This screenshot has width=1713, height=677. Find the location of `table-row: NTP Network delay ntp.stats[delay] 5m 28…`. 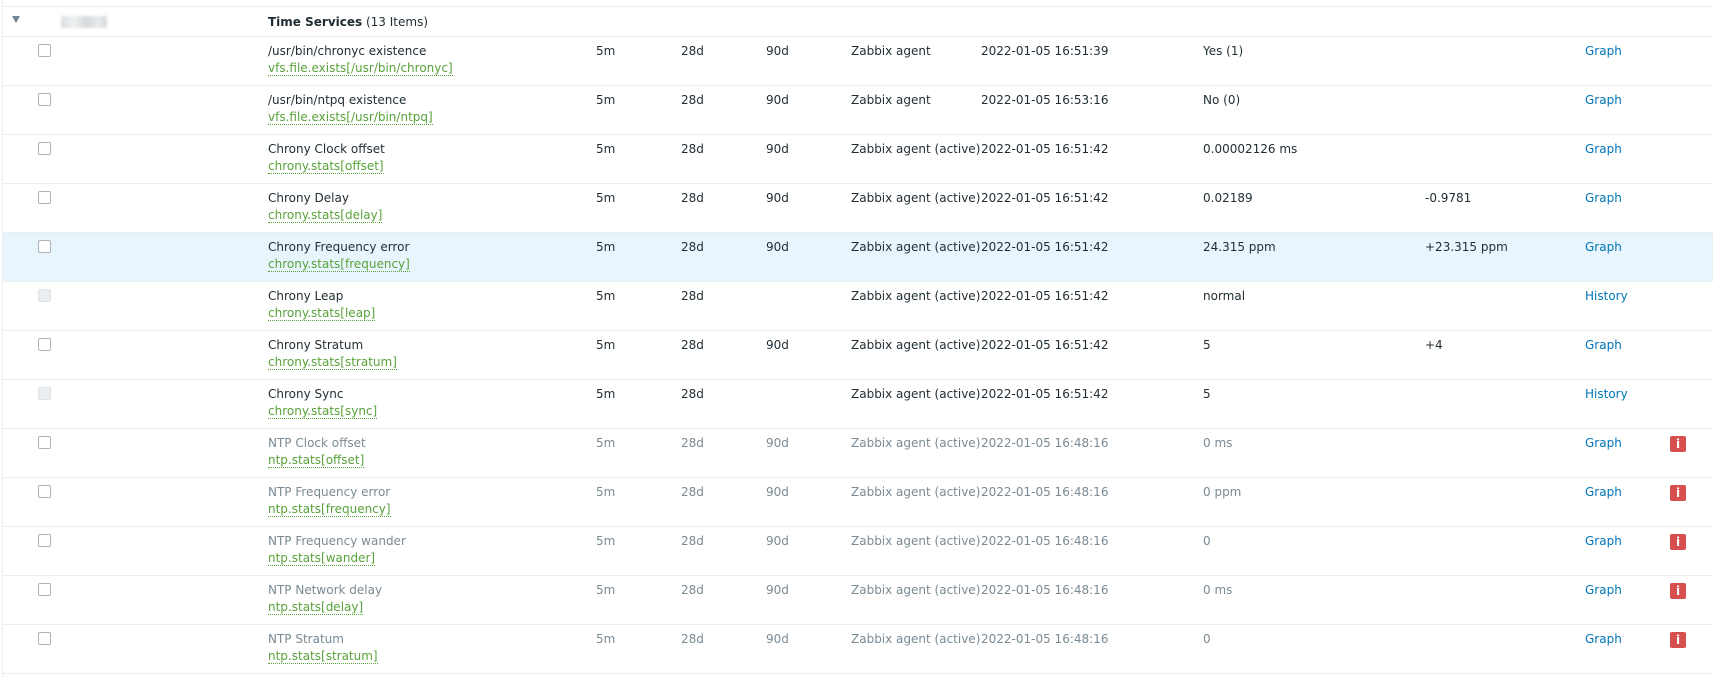

table-row: NTP Network delay ntp.stats[delay] 5m 28… is located at coordinates (858, 600).